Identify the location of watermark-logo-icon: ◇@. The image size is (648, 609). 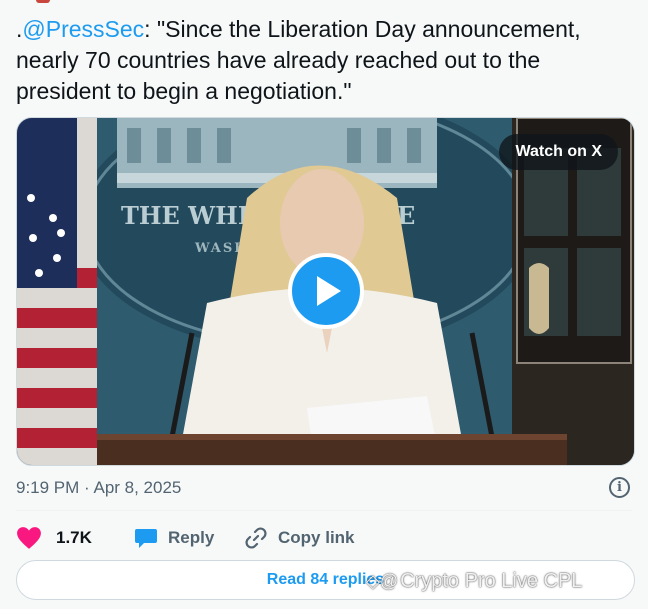
(382, 581).